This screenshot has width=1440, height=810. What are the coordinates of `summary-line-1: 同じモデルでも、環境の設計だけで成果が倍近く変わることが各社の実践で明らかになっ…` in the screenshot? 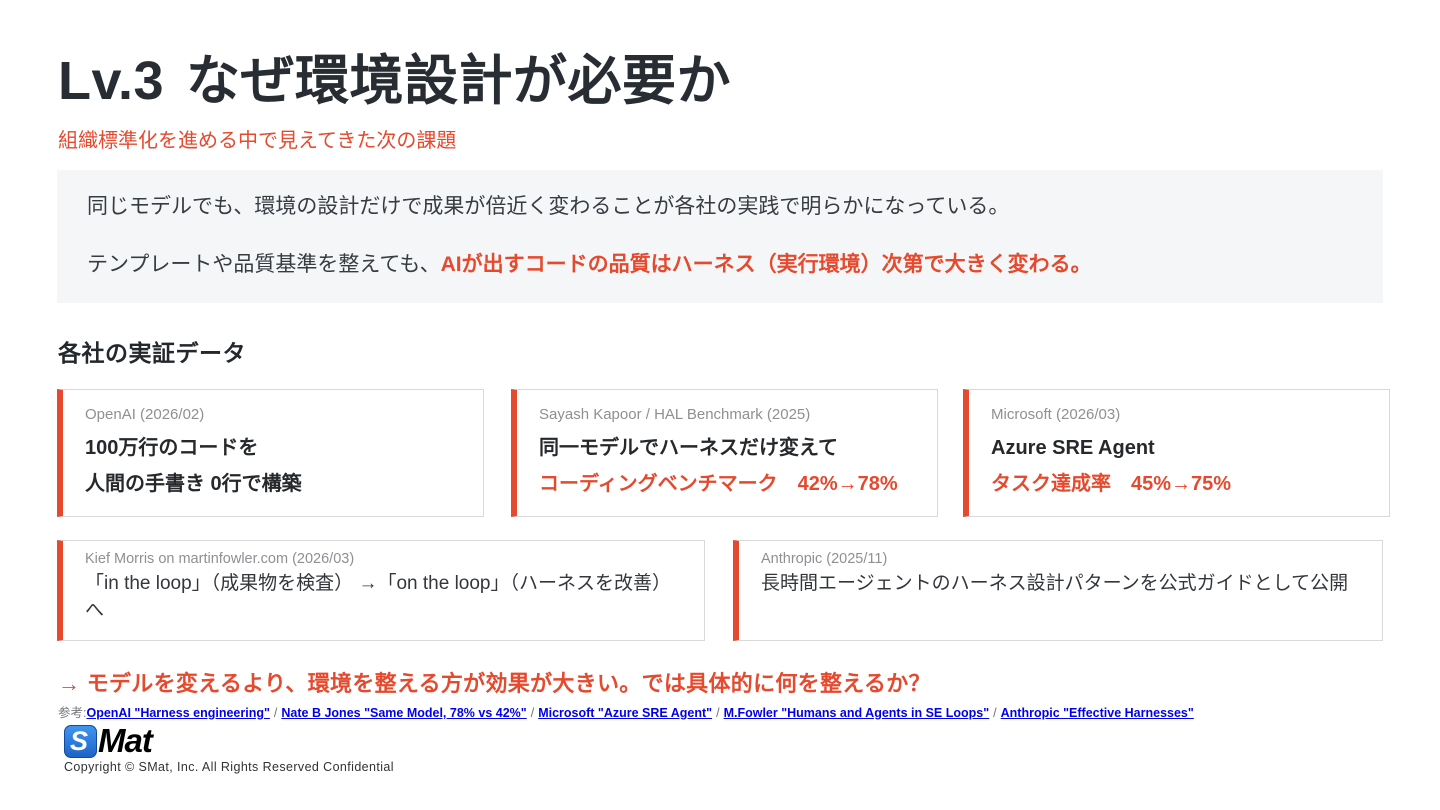 It's located at (548, 206).